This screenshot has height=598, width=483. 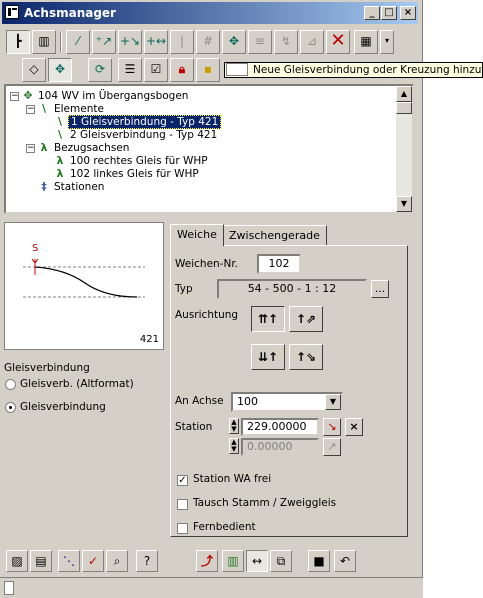 What do you see at coordinates (319, 561) in the screenshot?
I see `save-icon: ■` at bounding box center [319, 561].